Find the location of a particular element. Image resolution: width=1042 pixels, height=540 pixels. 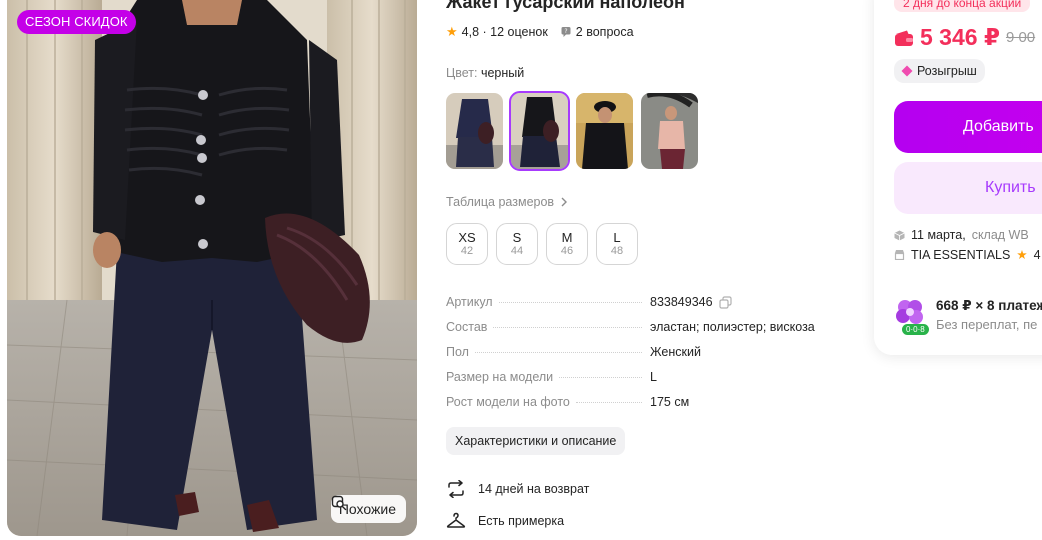

size-option-l: L 48 is located at coordinates (617, 244).